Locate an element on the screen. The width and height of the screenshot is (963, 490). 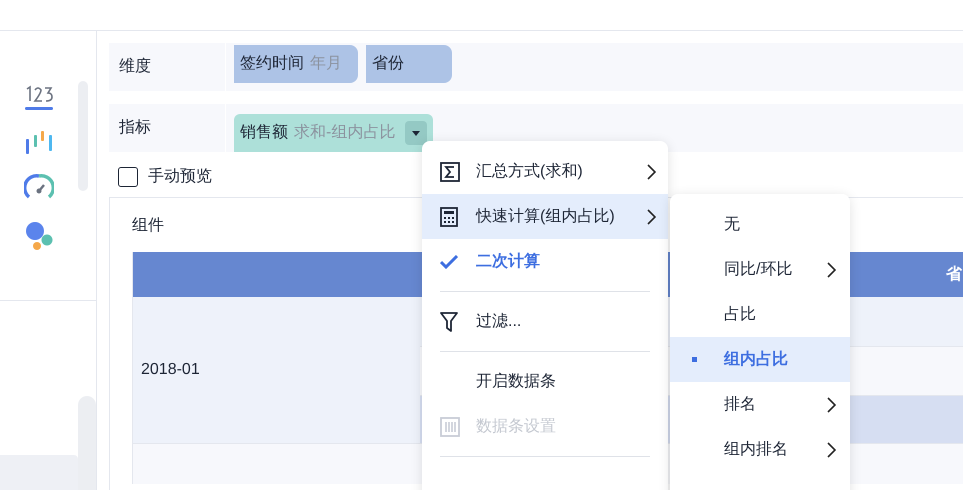
submenu-item: 组内排名 is located at coordinates (760, 449).